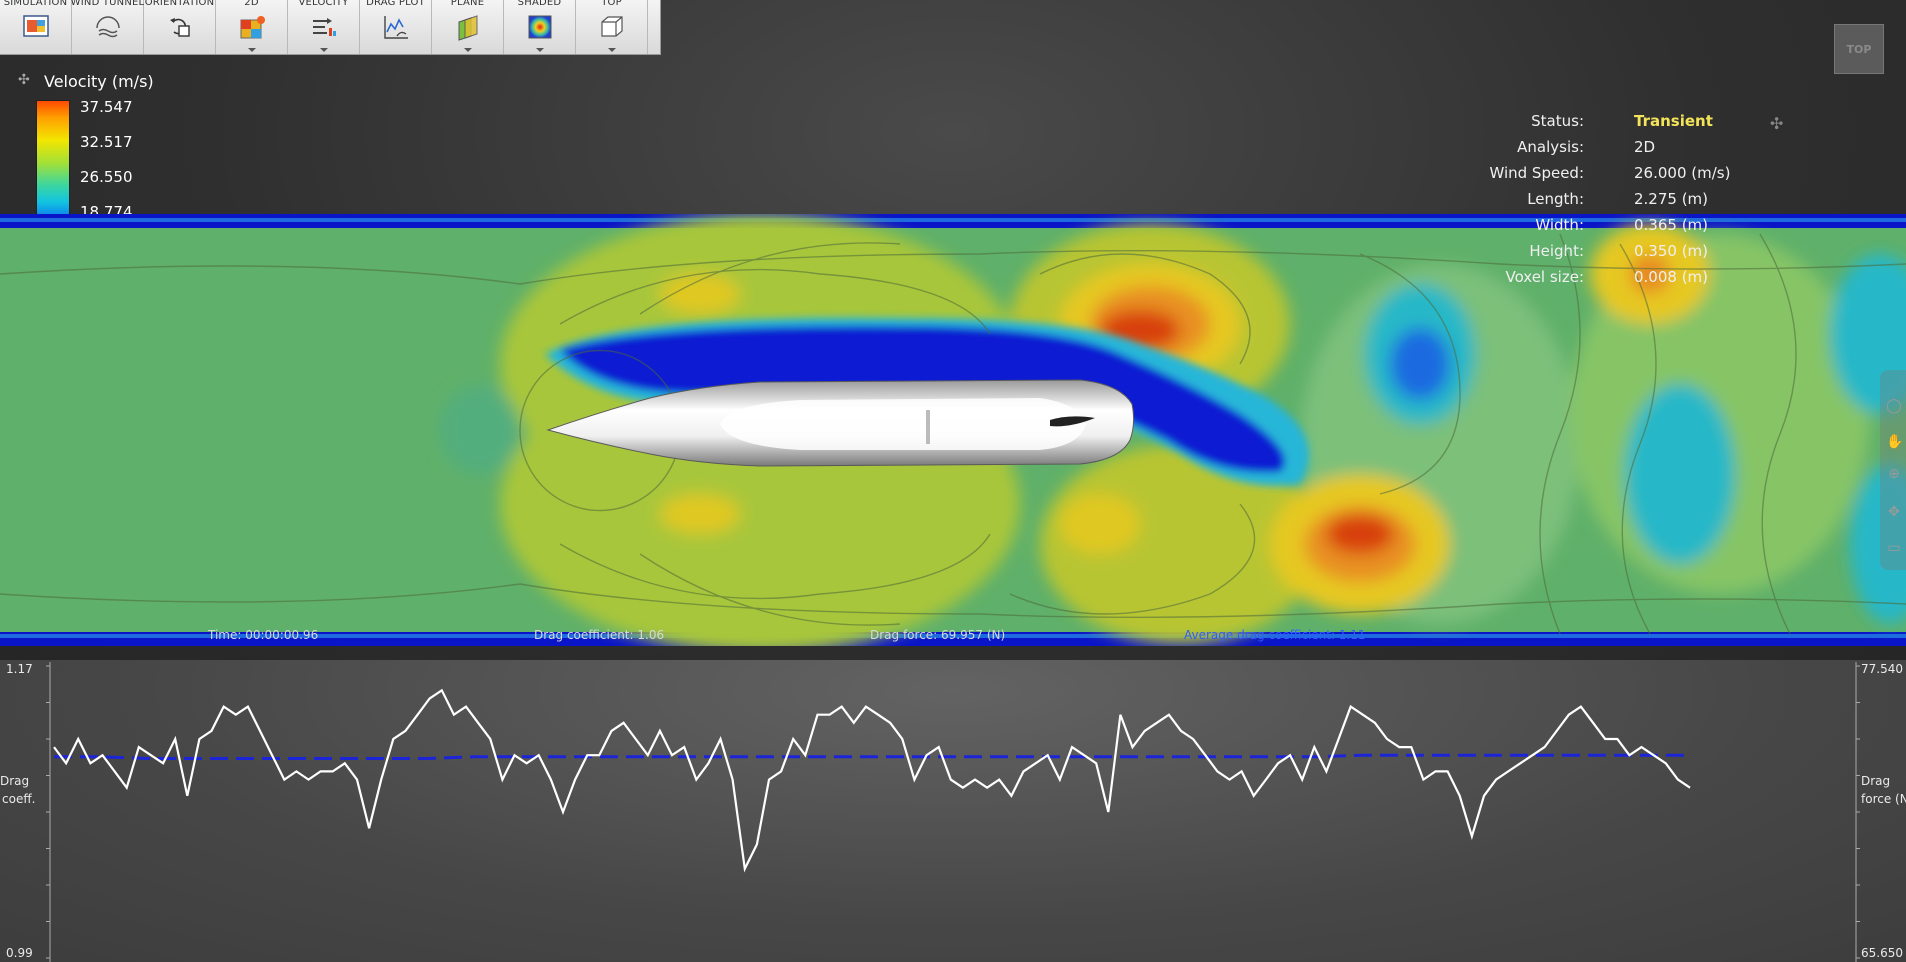  What do you see at coordinates (1620, 177) in the screenshot?
I see `wind-speed-row: Wind Speed: 26.000 (m/s)` at bounding box center [1620, 177].